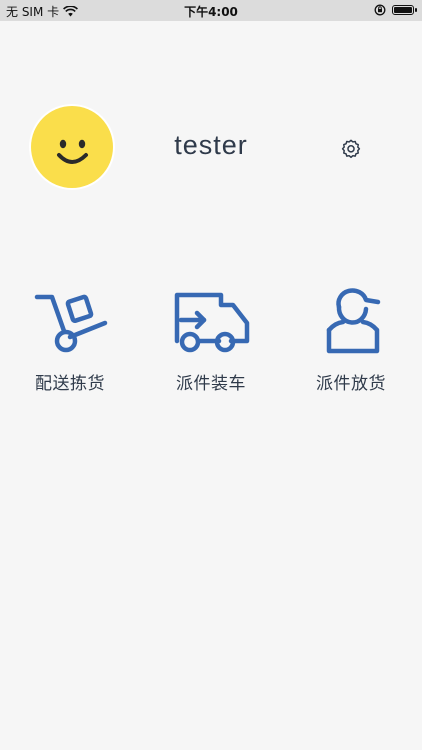 This screenshot has width=422, height=750. I want to click on status-right, so click(395, 10).